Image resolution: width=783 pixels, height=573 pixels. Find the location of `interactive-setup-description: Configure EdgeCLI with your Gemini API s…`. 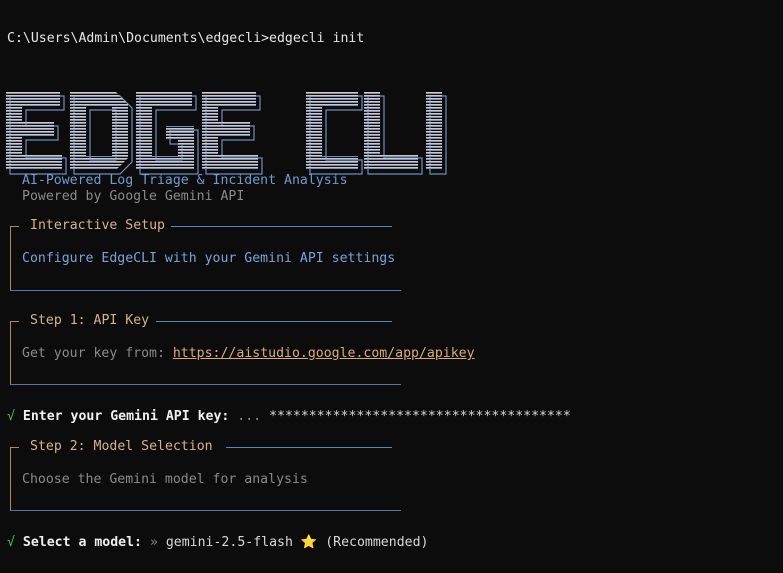

interactive-setup-description: Configure EdgeCLI with your Gemini API s… is located at coordinates (209, 258).